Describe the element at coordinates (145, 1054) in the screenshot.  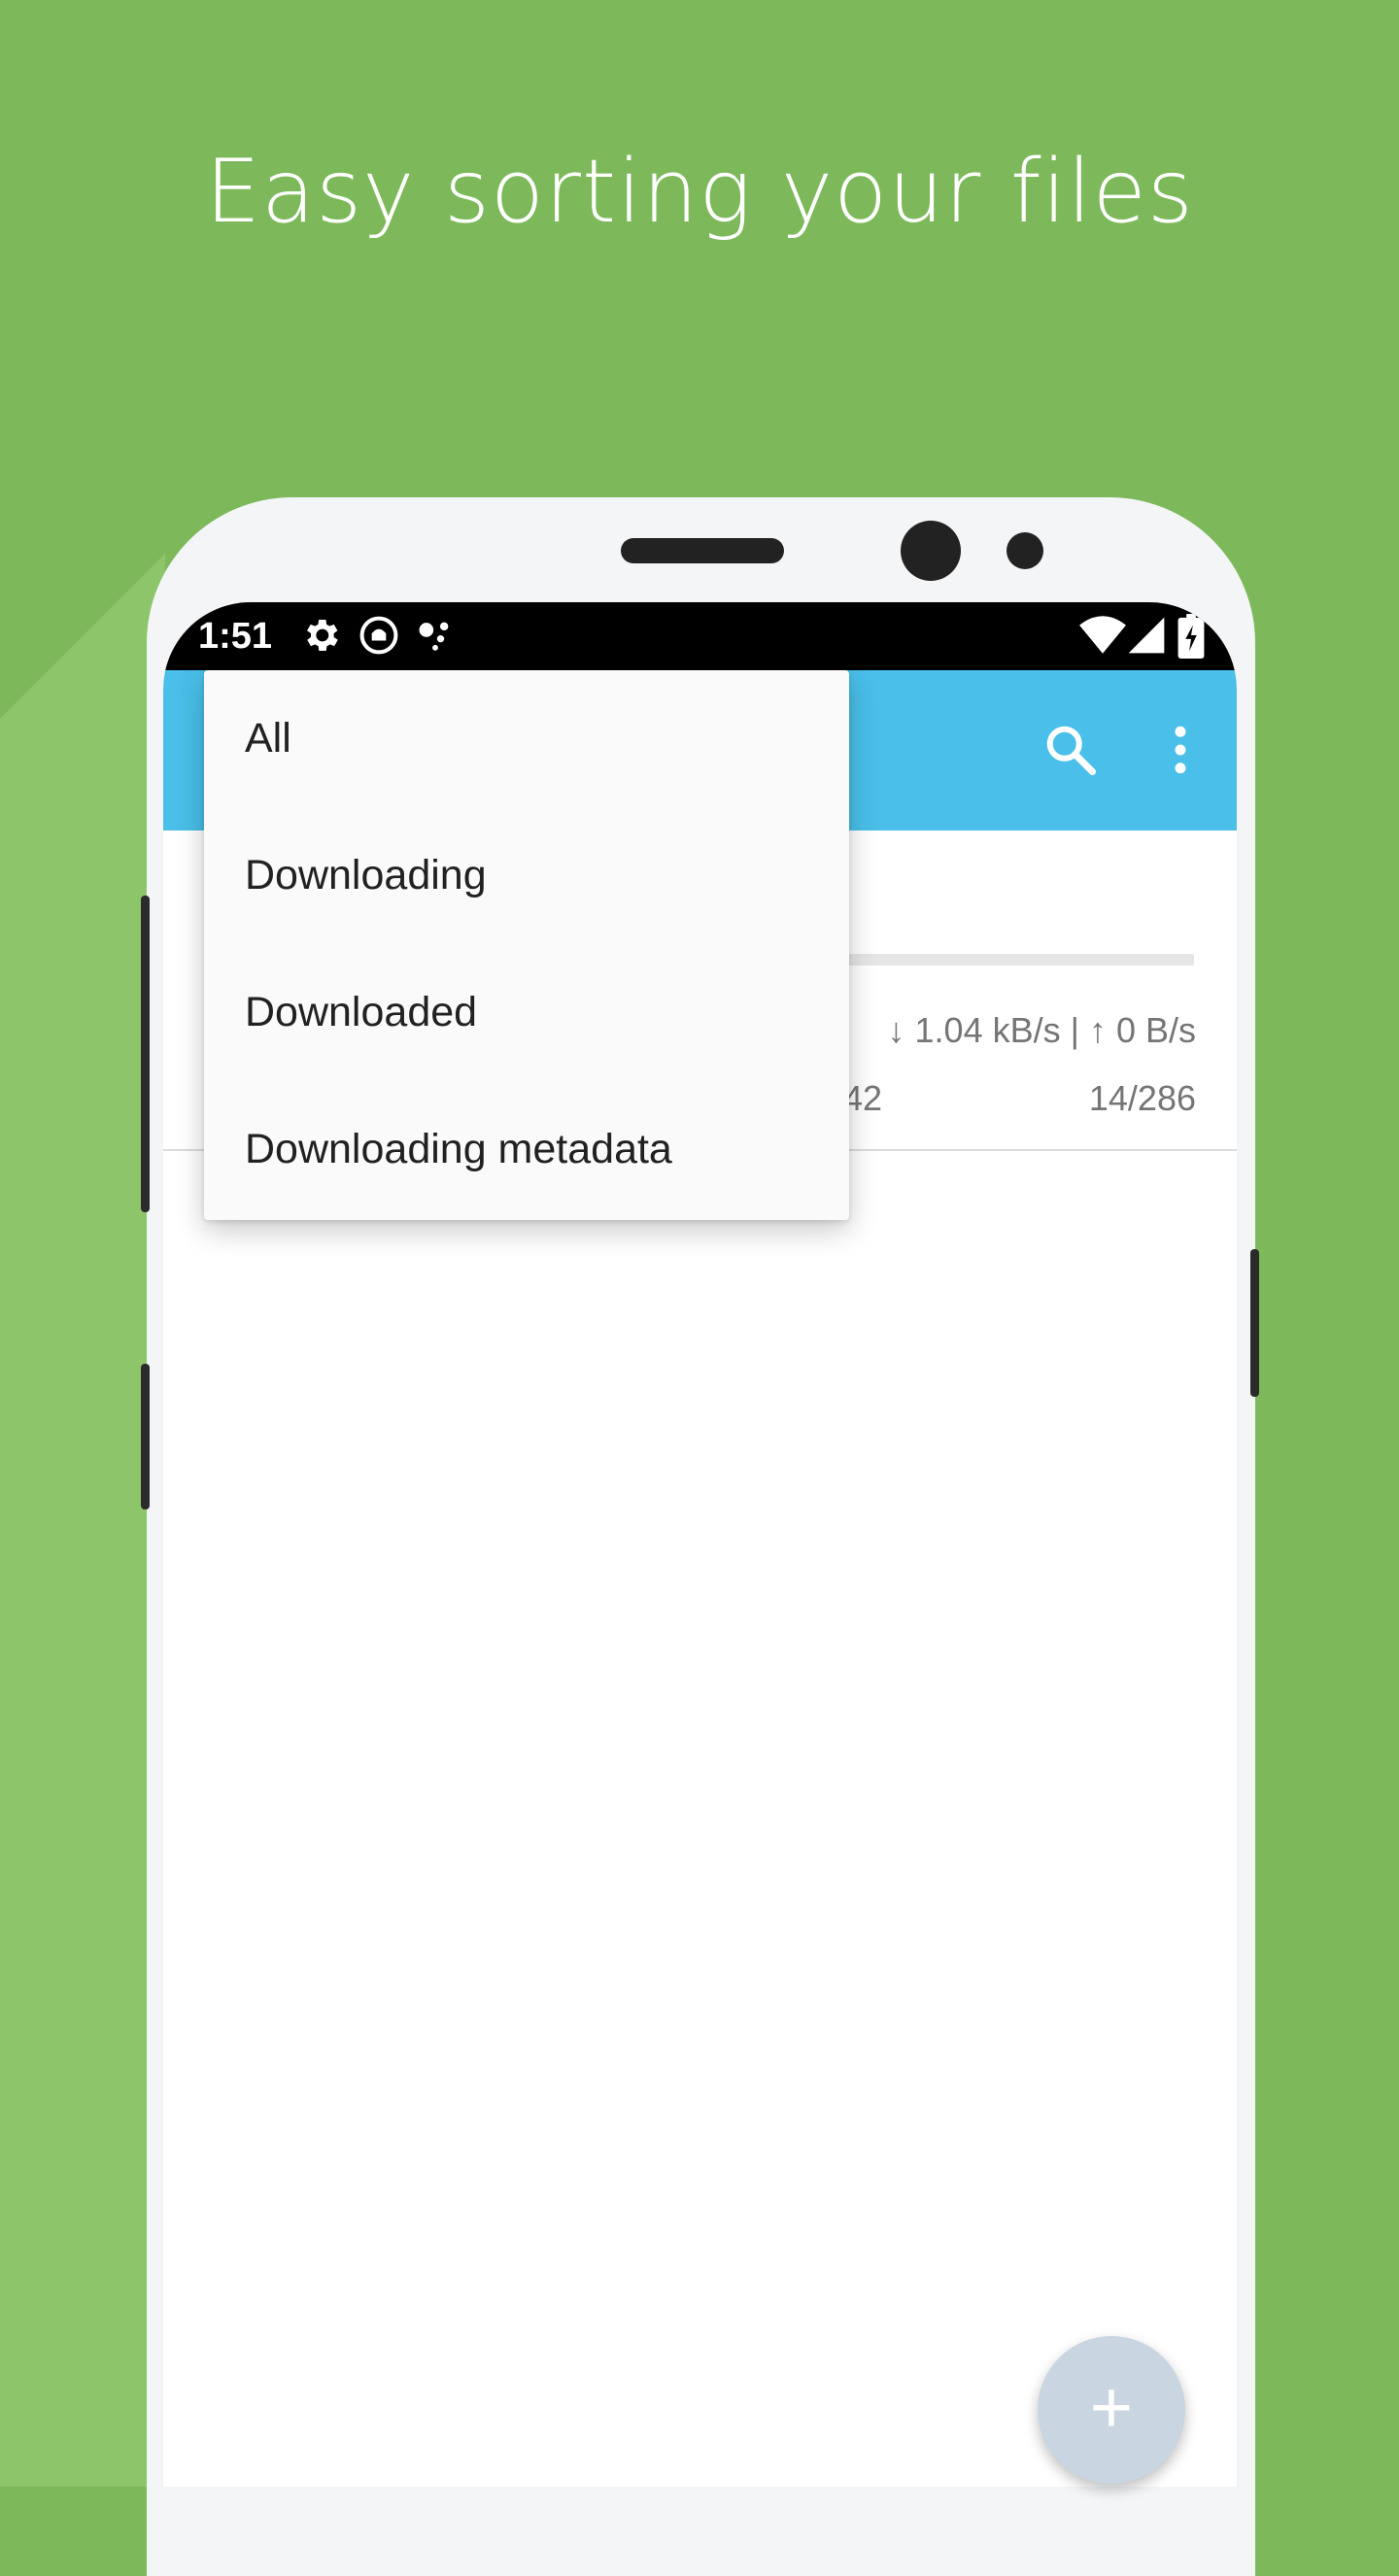
I see `phone-volume-button` at that location.